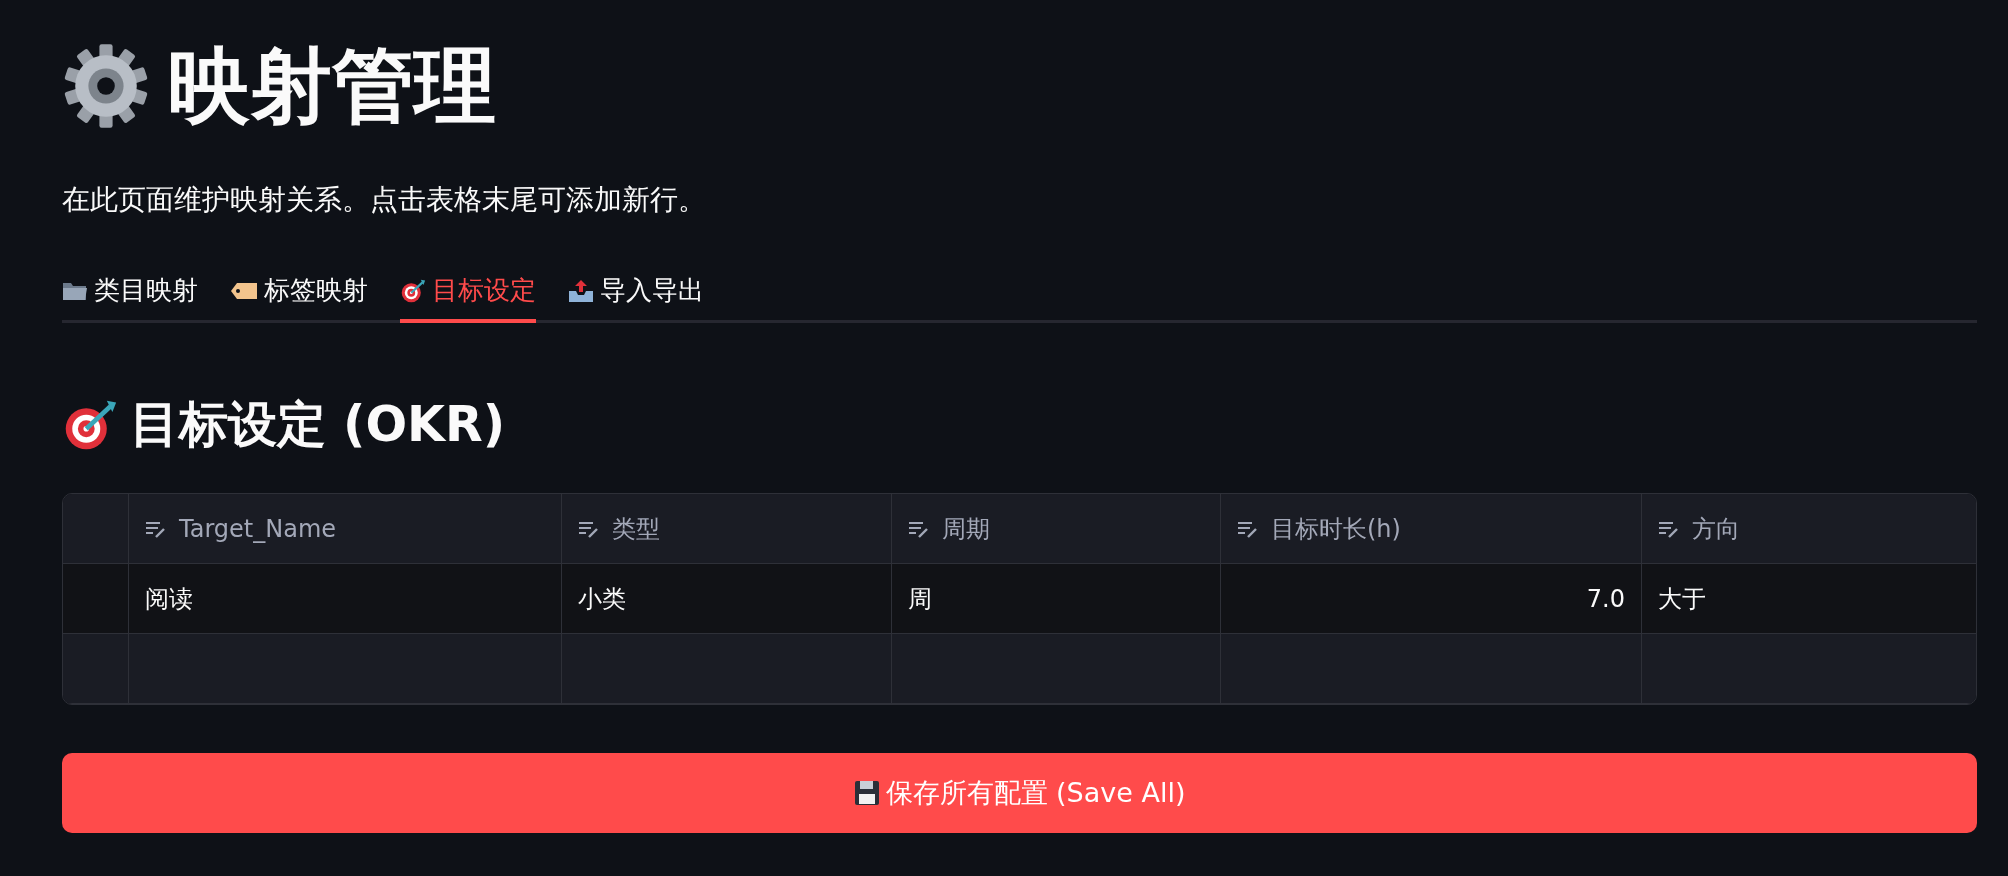 This screenshot has width=2008, height=876. Describe the element at coordinates (1431, 599) in the screenshot. I see `table-cell: 7.0` at that location.